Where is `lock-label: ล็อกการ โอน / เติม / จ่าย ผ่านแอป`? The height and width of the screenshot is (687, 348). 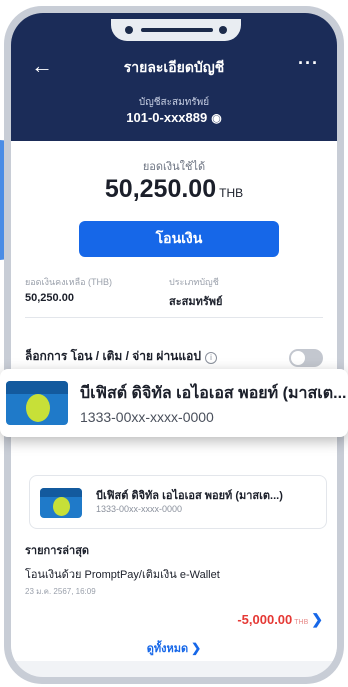 lock-label: ล็อกการ โอน / เติม / จ่าย ผ่านแอป is located at coordinates (113, 356).